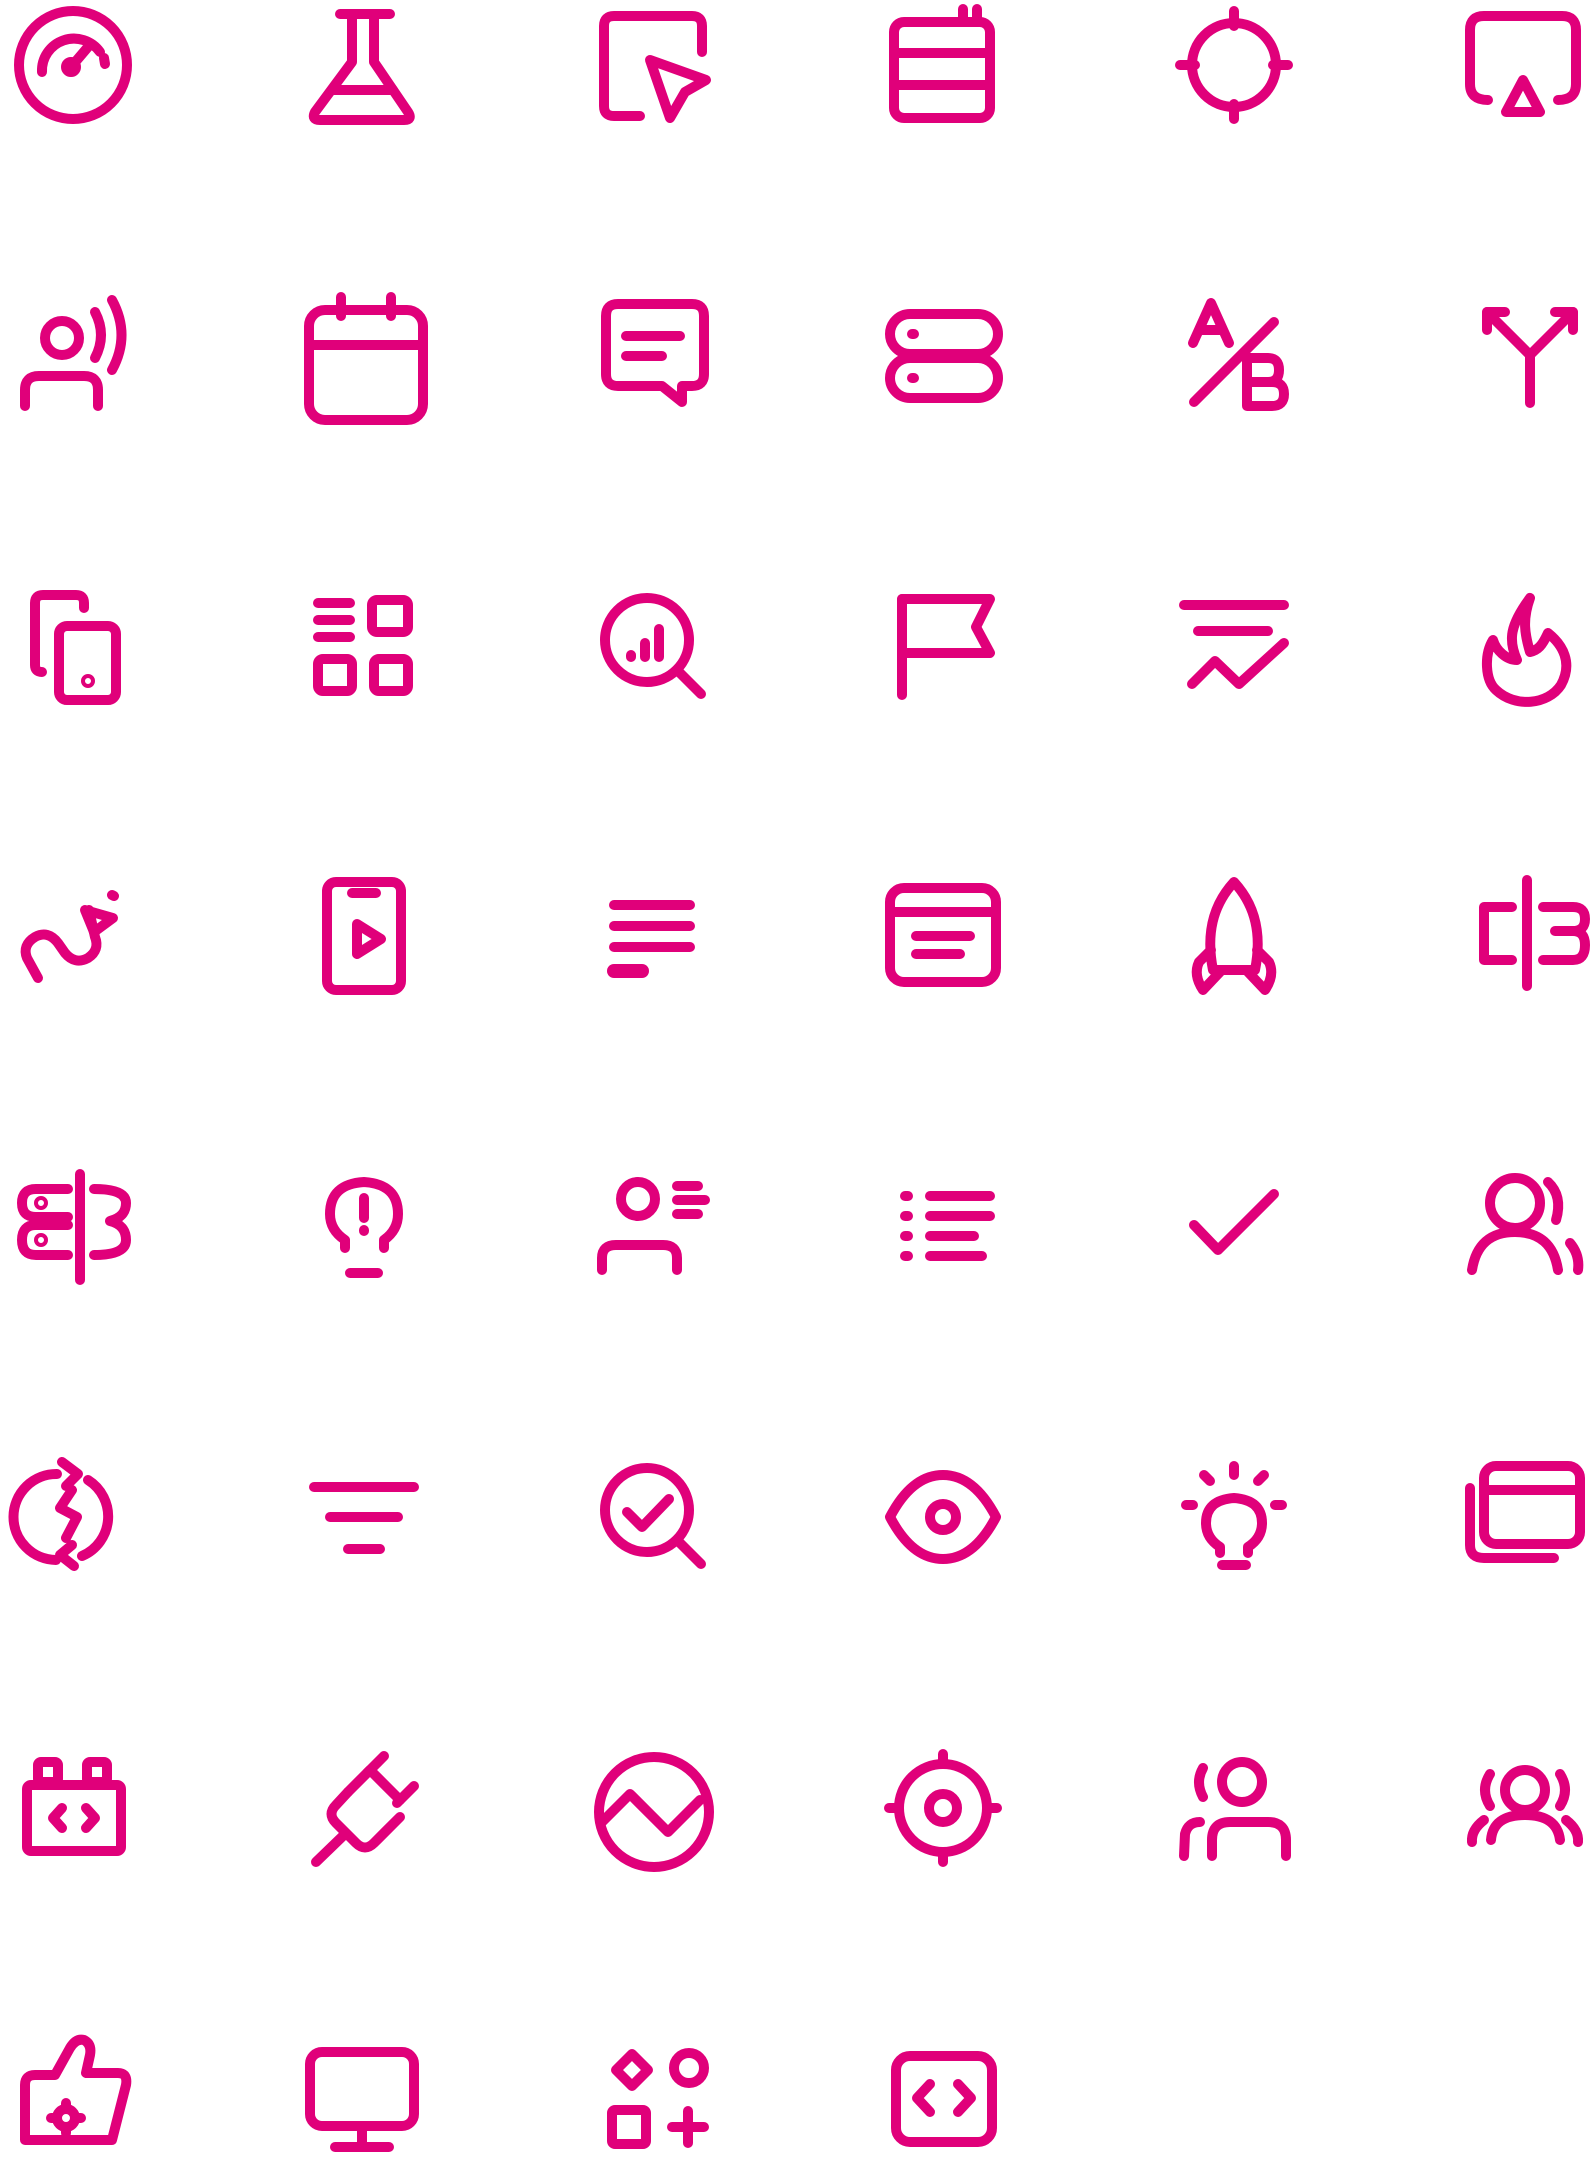 This screenshot has width=1596, height=2162. What do you see at coordinates (1234, 1515) in the screenshot?
I see `lightbulb-icon` at bounding box center [1234, 1515].